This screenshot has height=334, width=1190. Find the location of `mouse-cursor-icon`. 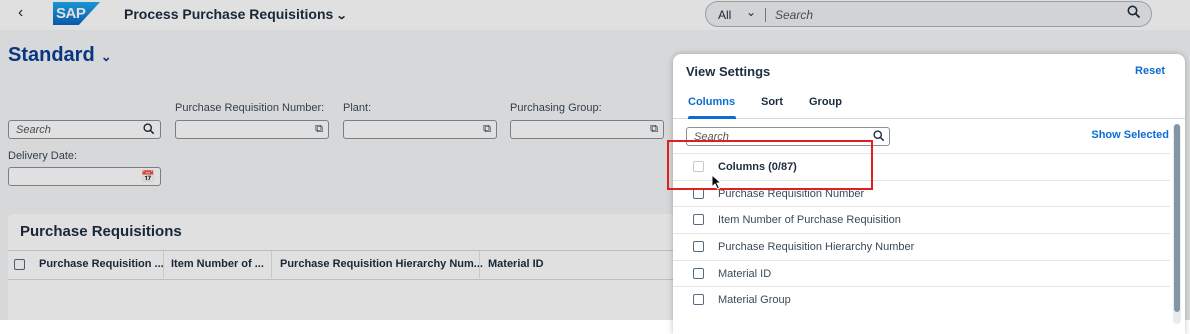

mouse-cursor-icon is located at coordinates (716, 182).